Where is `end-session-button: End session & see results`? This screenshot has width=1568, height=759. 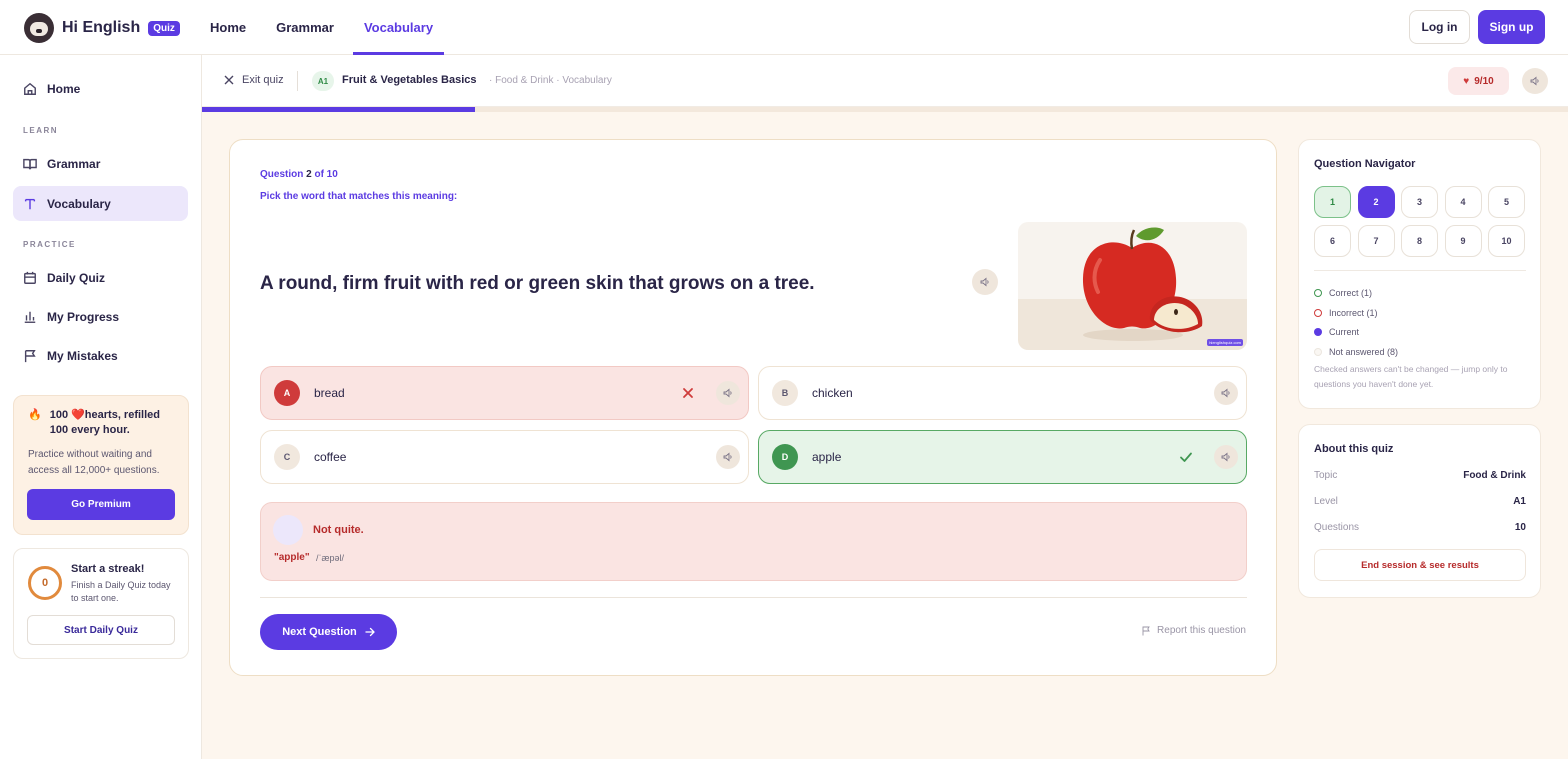 end-session-button: End session & see results is located at coordinates (1420, 565).